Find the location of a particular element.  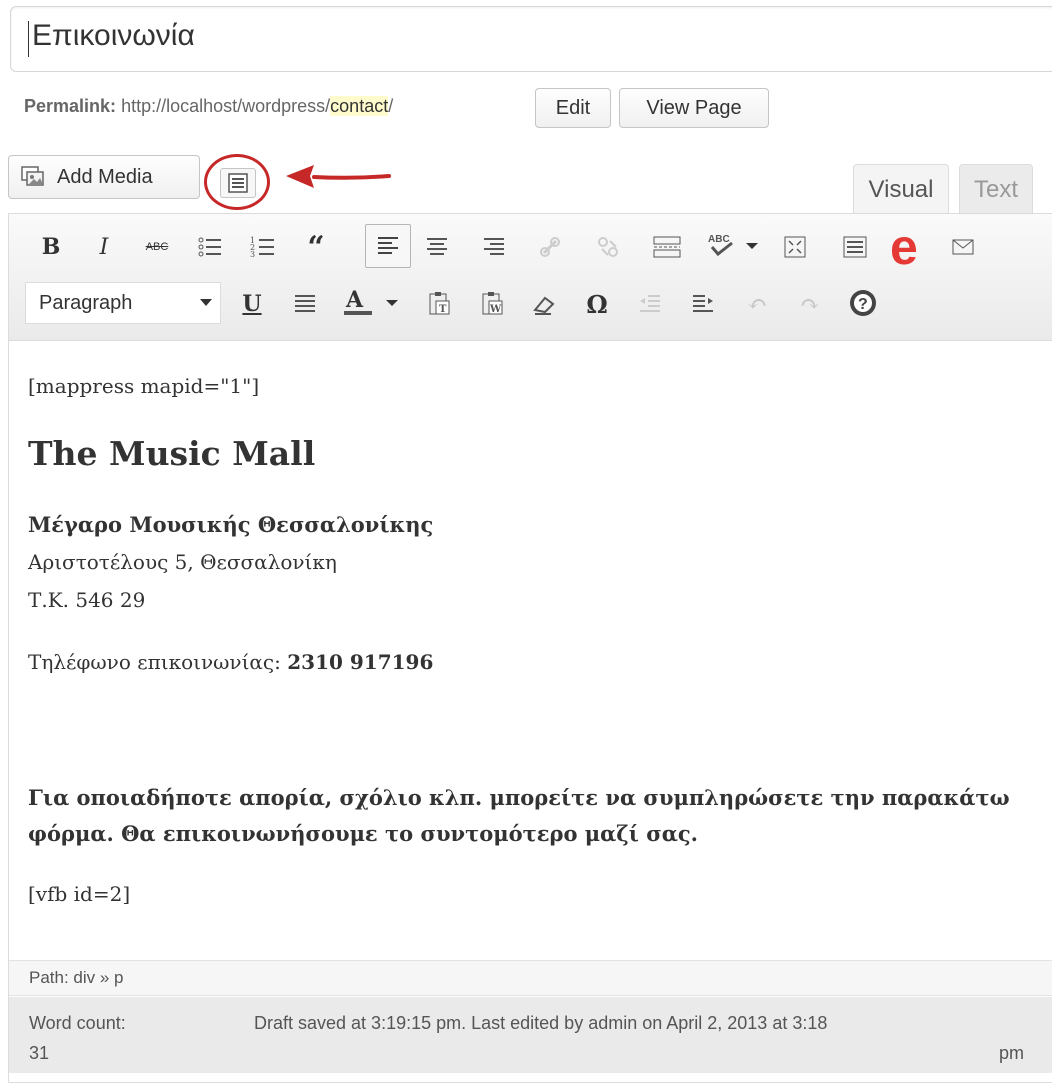

permalink-tail: / is located at coordinates (391, 106).